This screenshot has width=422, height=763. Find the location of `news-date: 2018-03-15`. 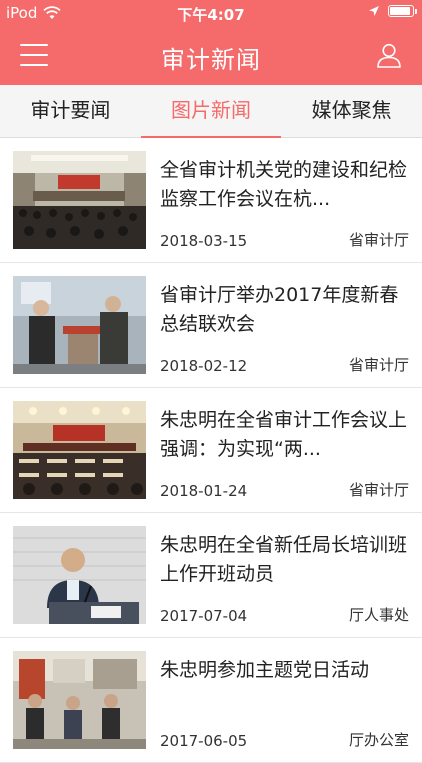

news-date: 2018-03-15 is located at coordinates (204, 241).